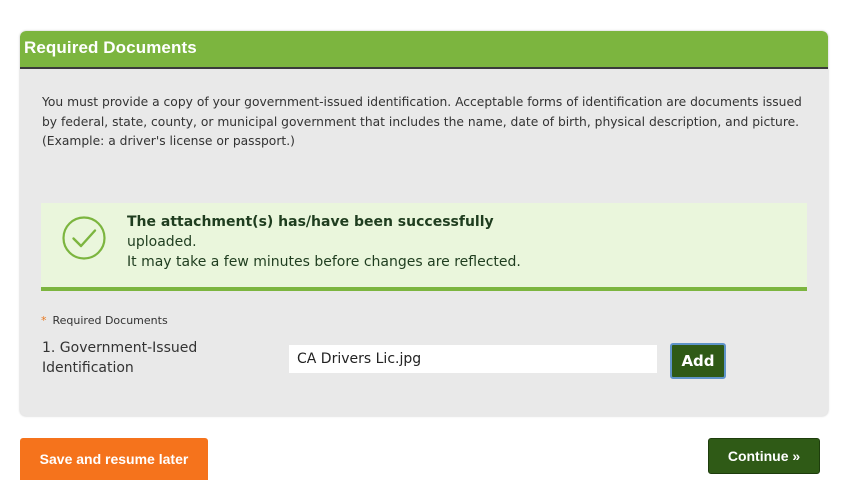 Image resolution: width=848 pixels, height=480 pixels. I want to click on check-circle-icon, so click(84, 238).